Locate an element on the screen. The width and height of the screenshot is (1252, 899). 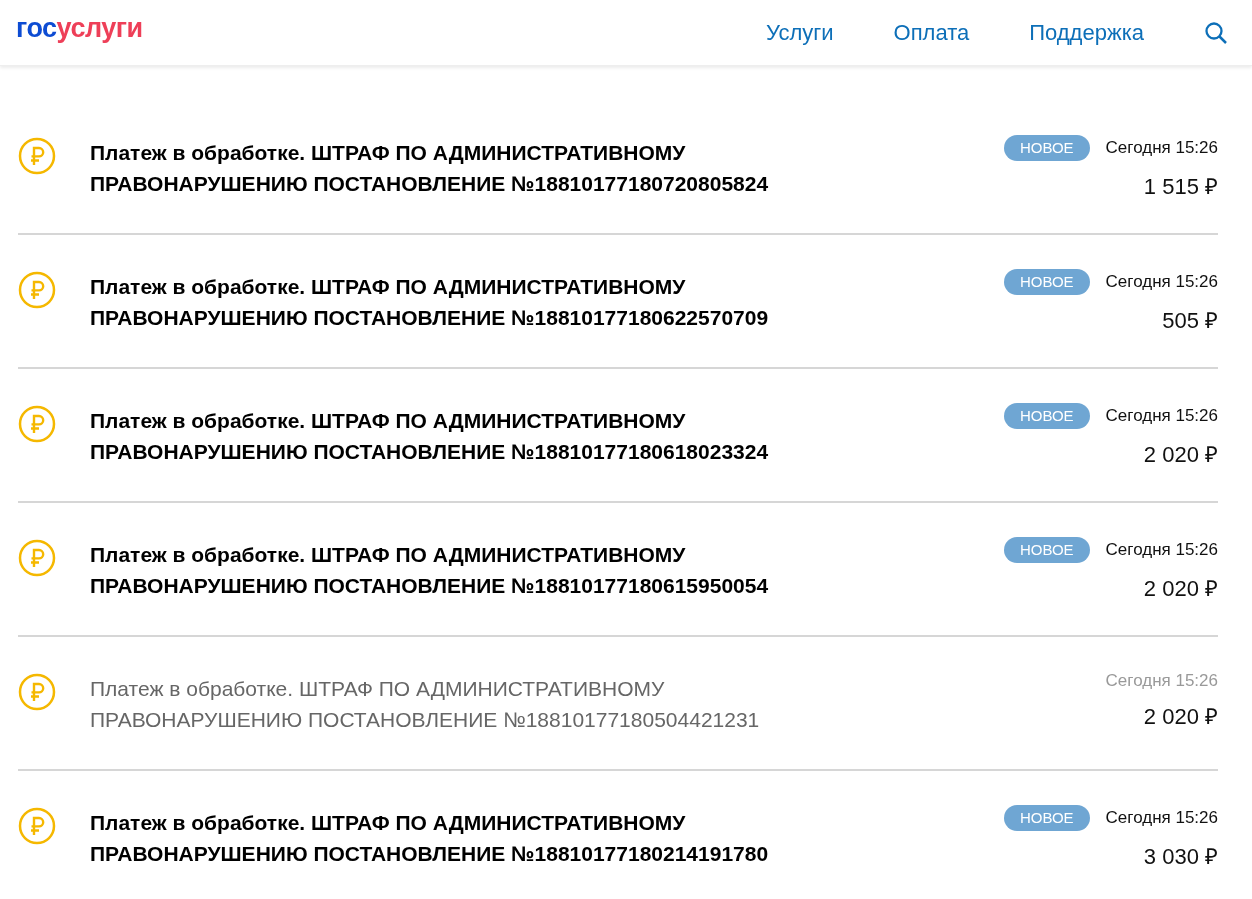
payment-title: Платеж в обработке. ШТРАФ ПО АДМИНИСТРАТИВНОМУ ПРАВОНАРУШЕНИЮ ПОСТАНОВЛЕНИЕ №18810177180214191780 is located at coordinates (430, 838).